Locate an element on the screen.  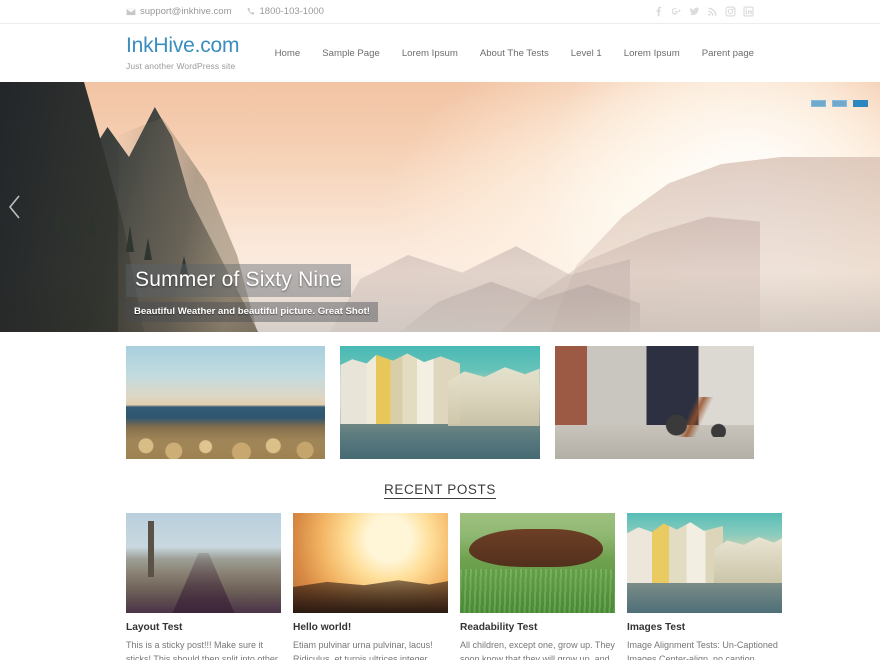
slider-pagination is located at coordinates (839, 103).